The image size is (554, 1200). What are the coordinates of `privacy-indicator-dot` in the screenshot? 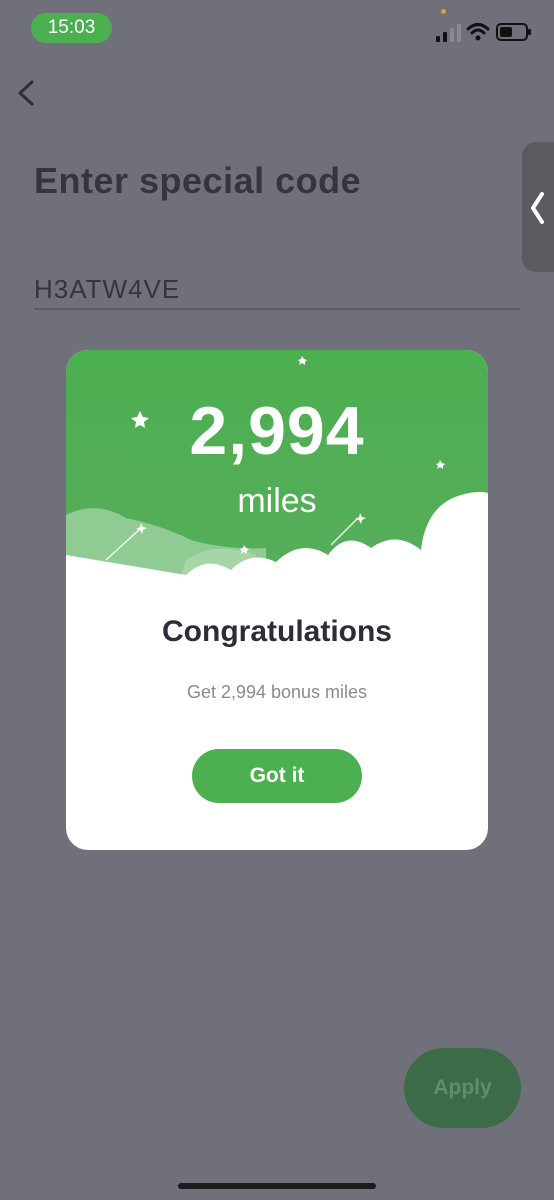 It's located at (443, 11).